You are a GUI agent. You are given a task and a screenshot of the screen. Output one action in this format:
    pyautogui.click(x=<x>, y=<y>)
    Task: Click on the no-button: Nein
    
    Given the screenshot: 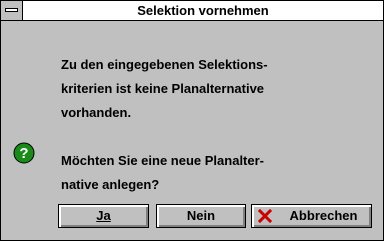 What is the action you would take?
    pyautogui.click(x=201, y=216)
    